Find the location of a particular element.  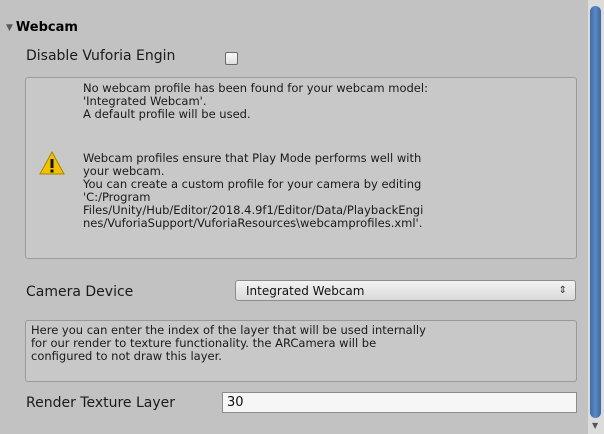

vertical-scrollbar: ▼ is located at coordinates (596, 217).